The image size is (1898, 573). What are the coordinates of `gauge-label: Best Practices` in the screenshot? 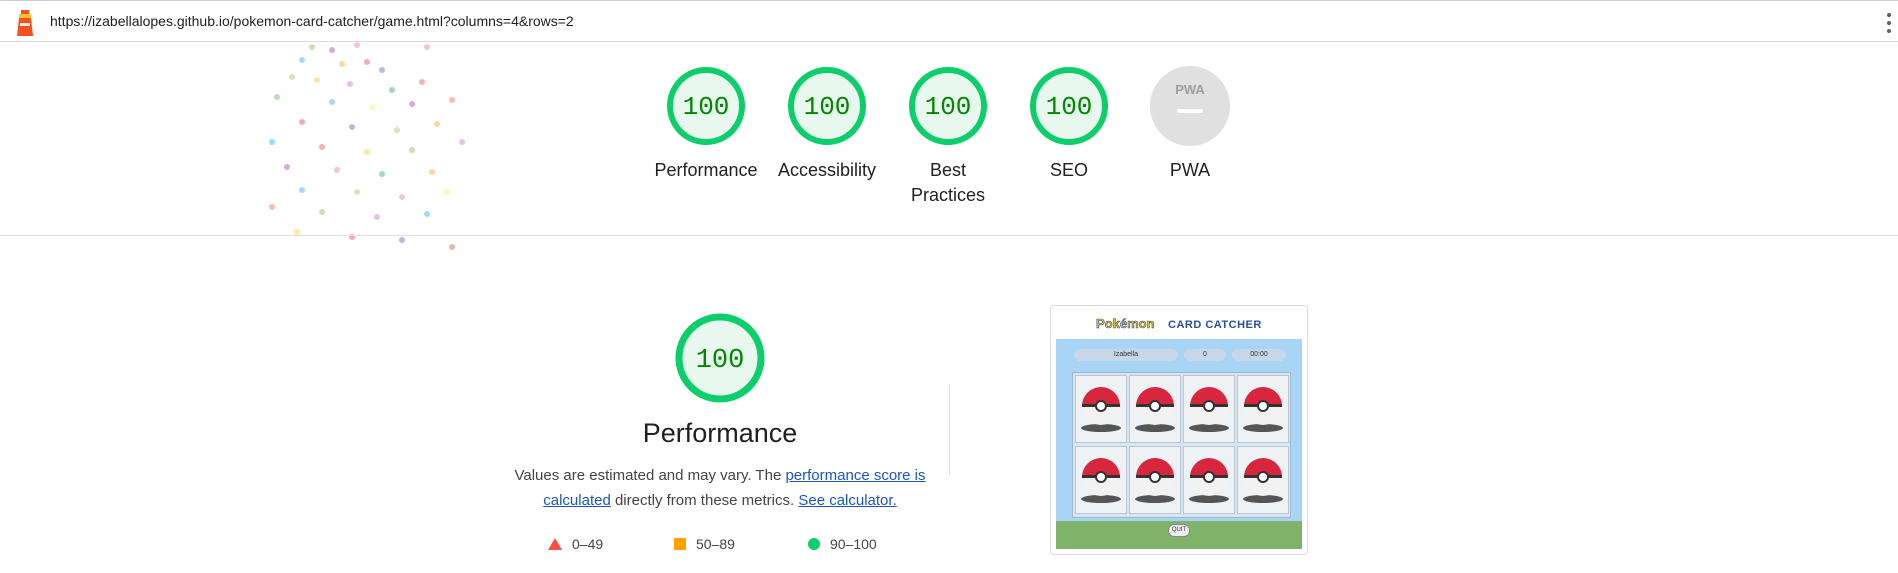 It's located at (948, 182).